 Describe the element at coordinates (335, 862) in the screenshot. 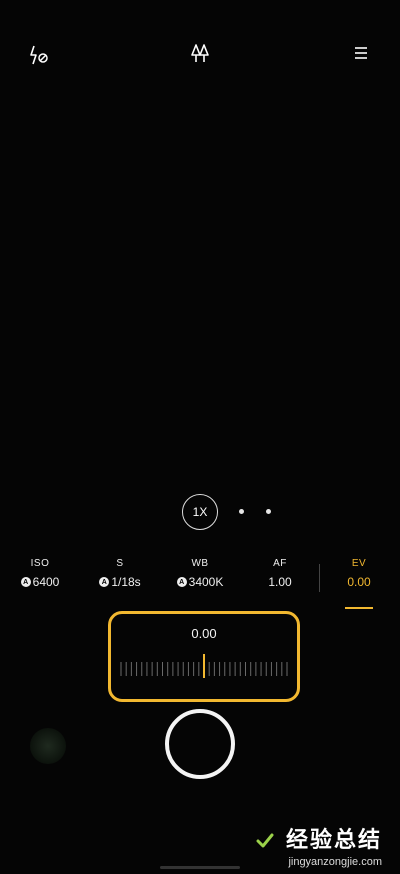

I see `watermark-url: jingyanzongjie.com` at that location.